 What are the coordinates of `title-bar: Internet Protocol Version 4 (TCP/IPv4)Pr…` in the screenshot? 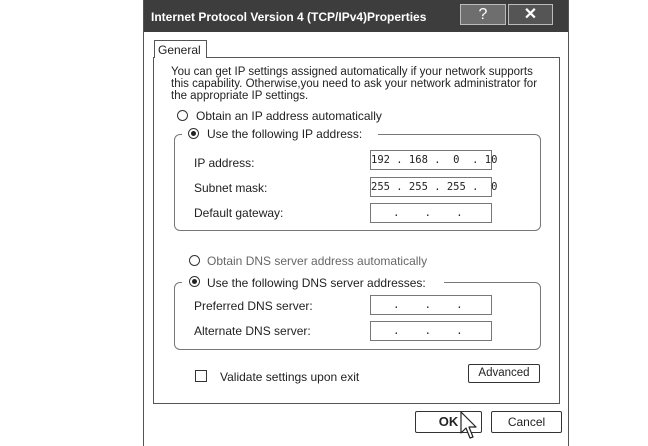 It's located at (356, 16).